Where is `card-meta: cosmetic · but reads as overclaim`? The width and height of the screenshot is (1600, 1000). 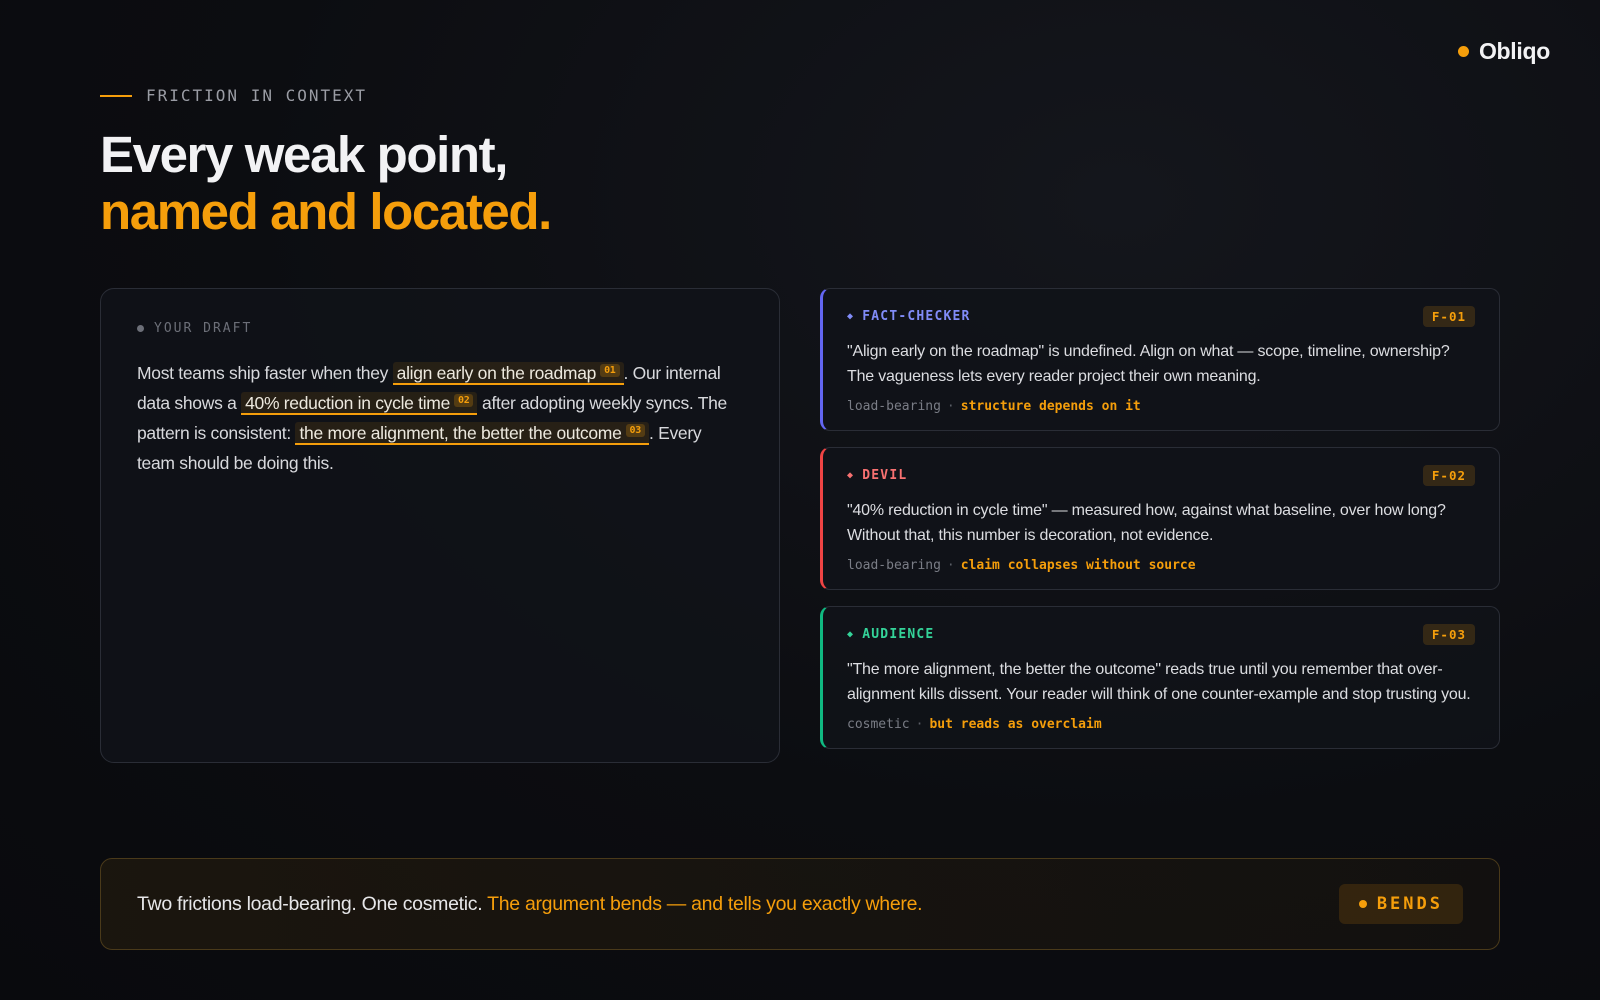 card-meta: cosmetic · but reads as overclaim is located at coordinates (1161, 724).